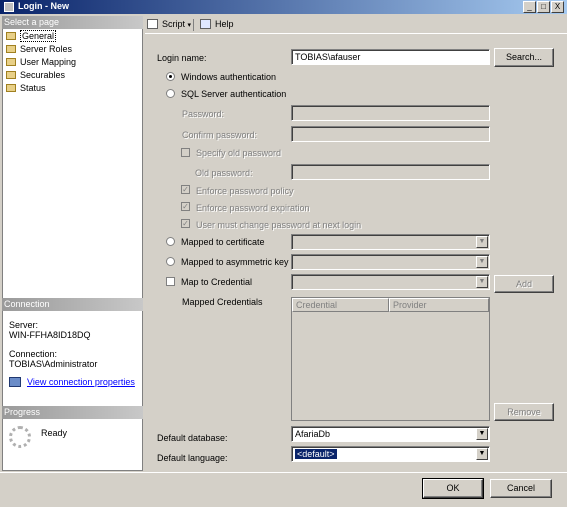 This screenshot has height=507, width=567. What do you see at coordinates (390, 359) in the screenshot?
I see `mapped-credentials-grid` at bounding box center [390, 359].